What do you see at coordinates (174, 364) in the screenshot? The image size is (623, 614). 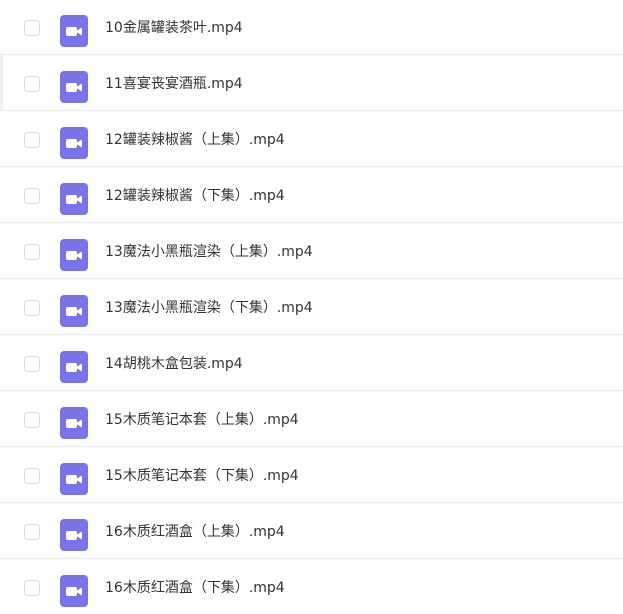 I see `file-name: 14胡桃木盒包装.mp4` at bounding box center [174, 364].